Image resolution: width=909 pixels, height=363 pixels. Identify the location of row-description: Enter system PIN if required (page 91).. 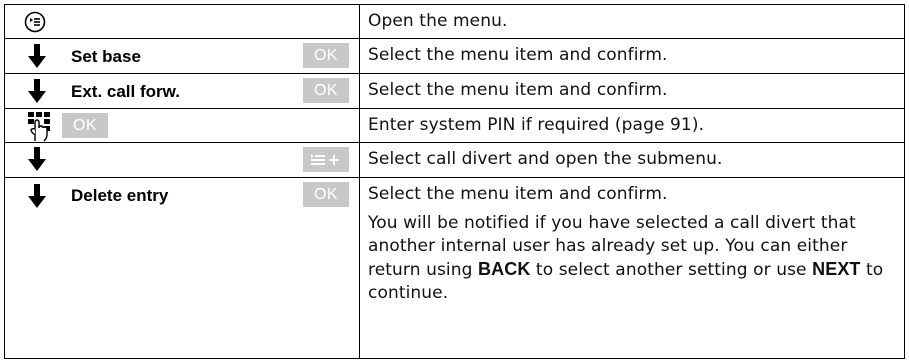
(536, 125).